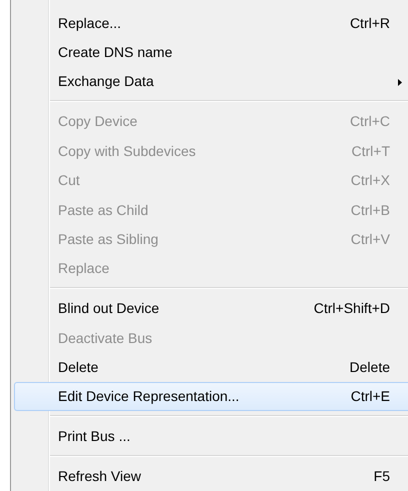 The height and width of the screenshot is (491, 408). Describe the element at coordinates (370, 22) in the screenshot. I see `shortcut-label: Ctrl+R` at that location.